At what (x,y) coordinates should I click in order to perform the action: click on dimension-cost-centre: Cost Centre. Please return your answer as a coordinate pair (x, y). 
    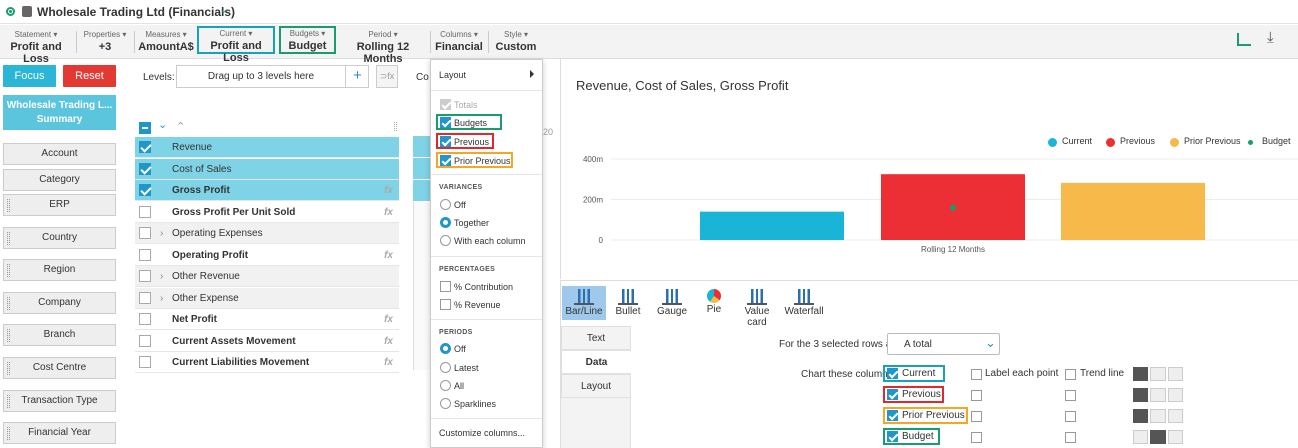
    Looking at the image, I should click on (59, 368).